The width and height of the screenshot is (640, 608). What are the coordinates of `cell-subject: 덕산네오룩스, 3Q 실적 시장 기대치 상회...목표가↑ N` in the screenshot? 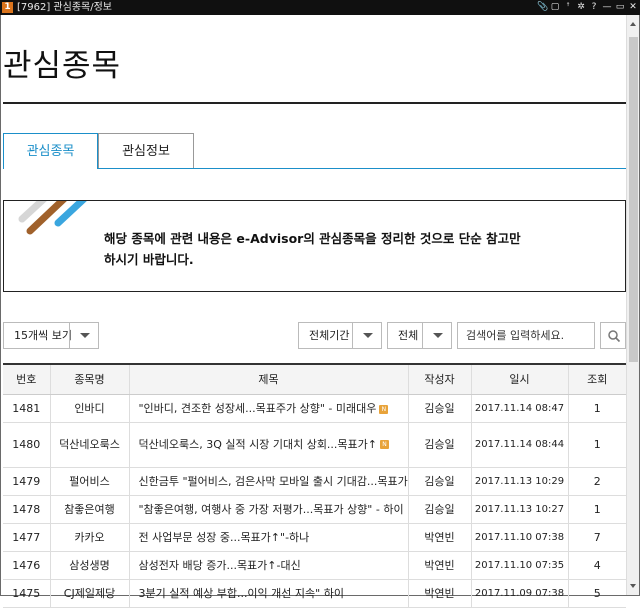 It's located at (269, 445).